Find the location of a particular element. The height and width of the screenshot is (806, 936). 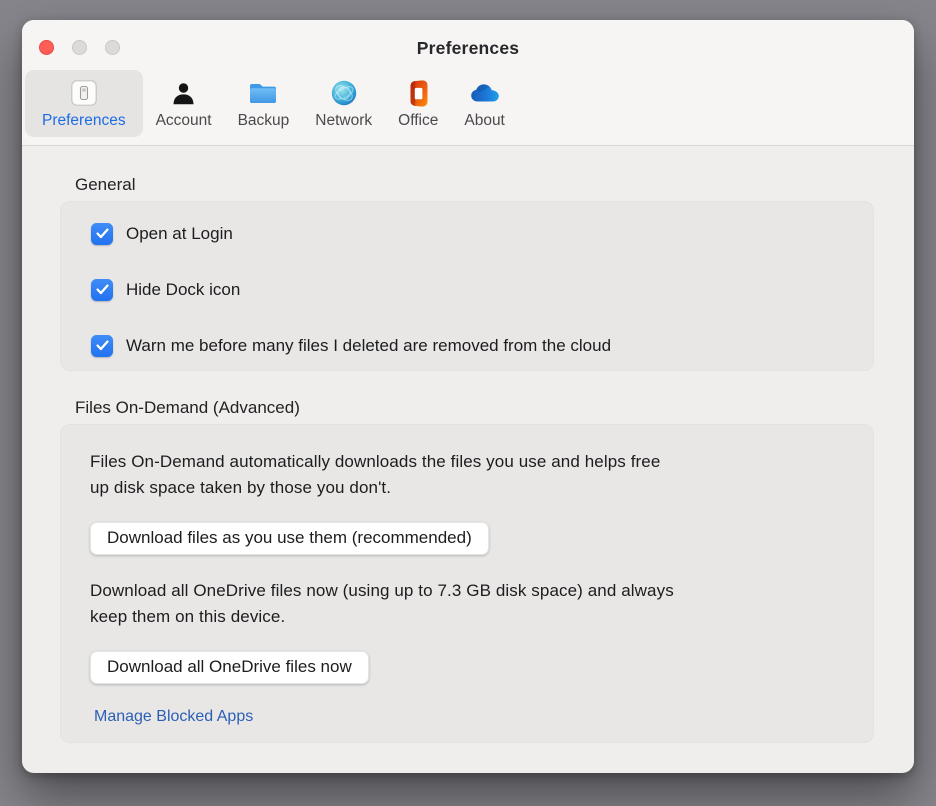

download-all-button: Download all OneDrive files now is located at coordinates (229, 667).